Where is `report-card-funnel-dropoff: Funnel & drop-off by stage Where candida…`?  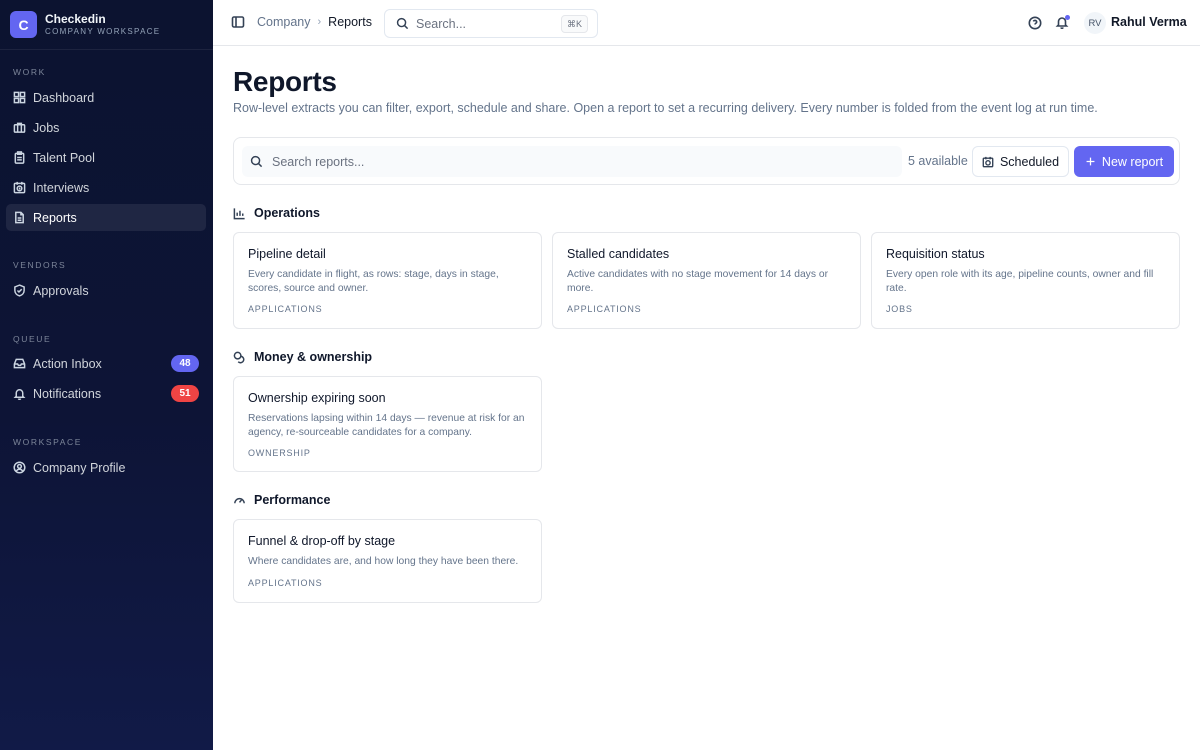
report-card-funnel-dropoff: Funnel & drop-off by stage Where candida… is located at coordinates (387, 561).